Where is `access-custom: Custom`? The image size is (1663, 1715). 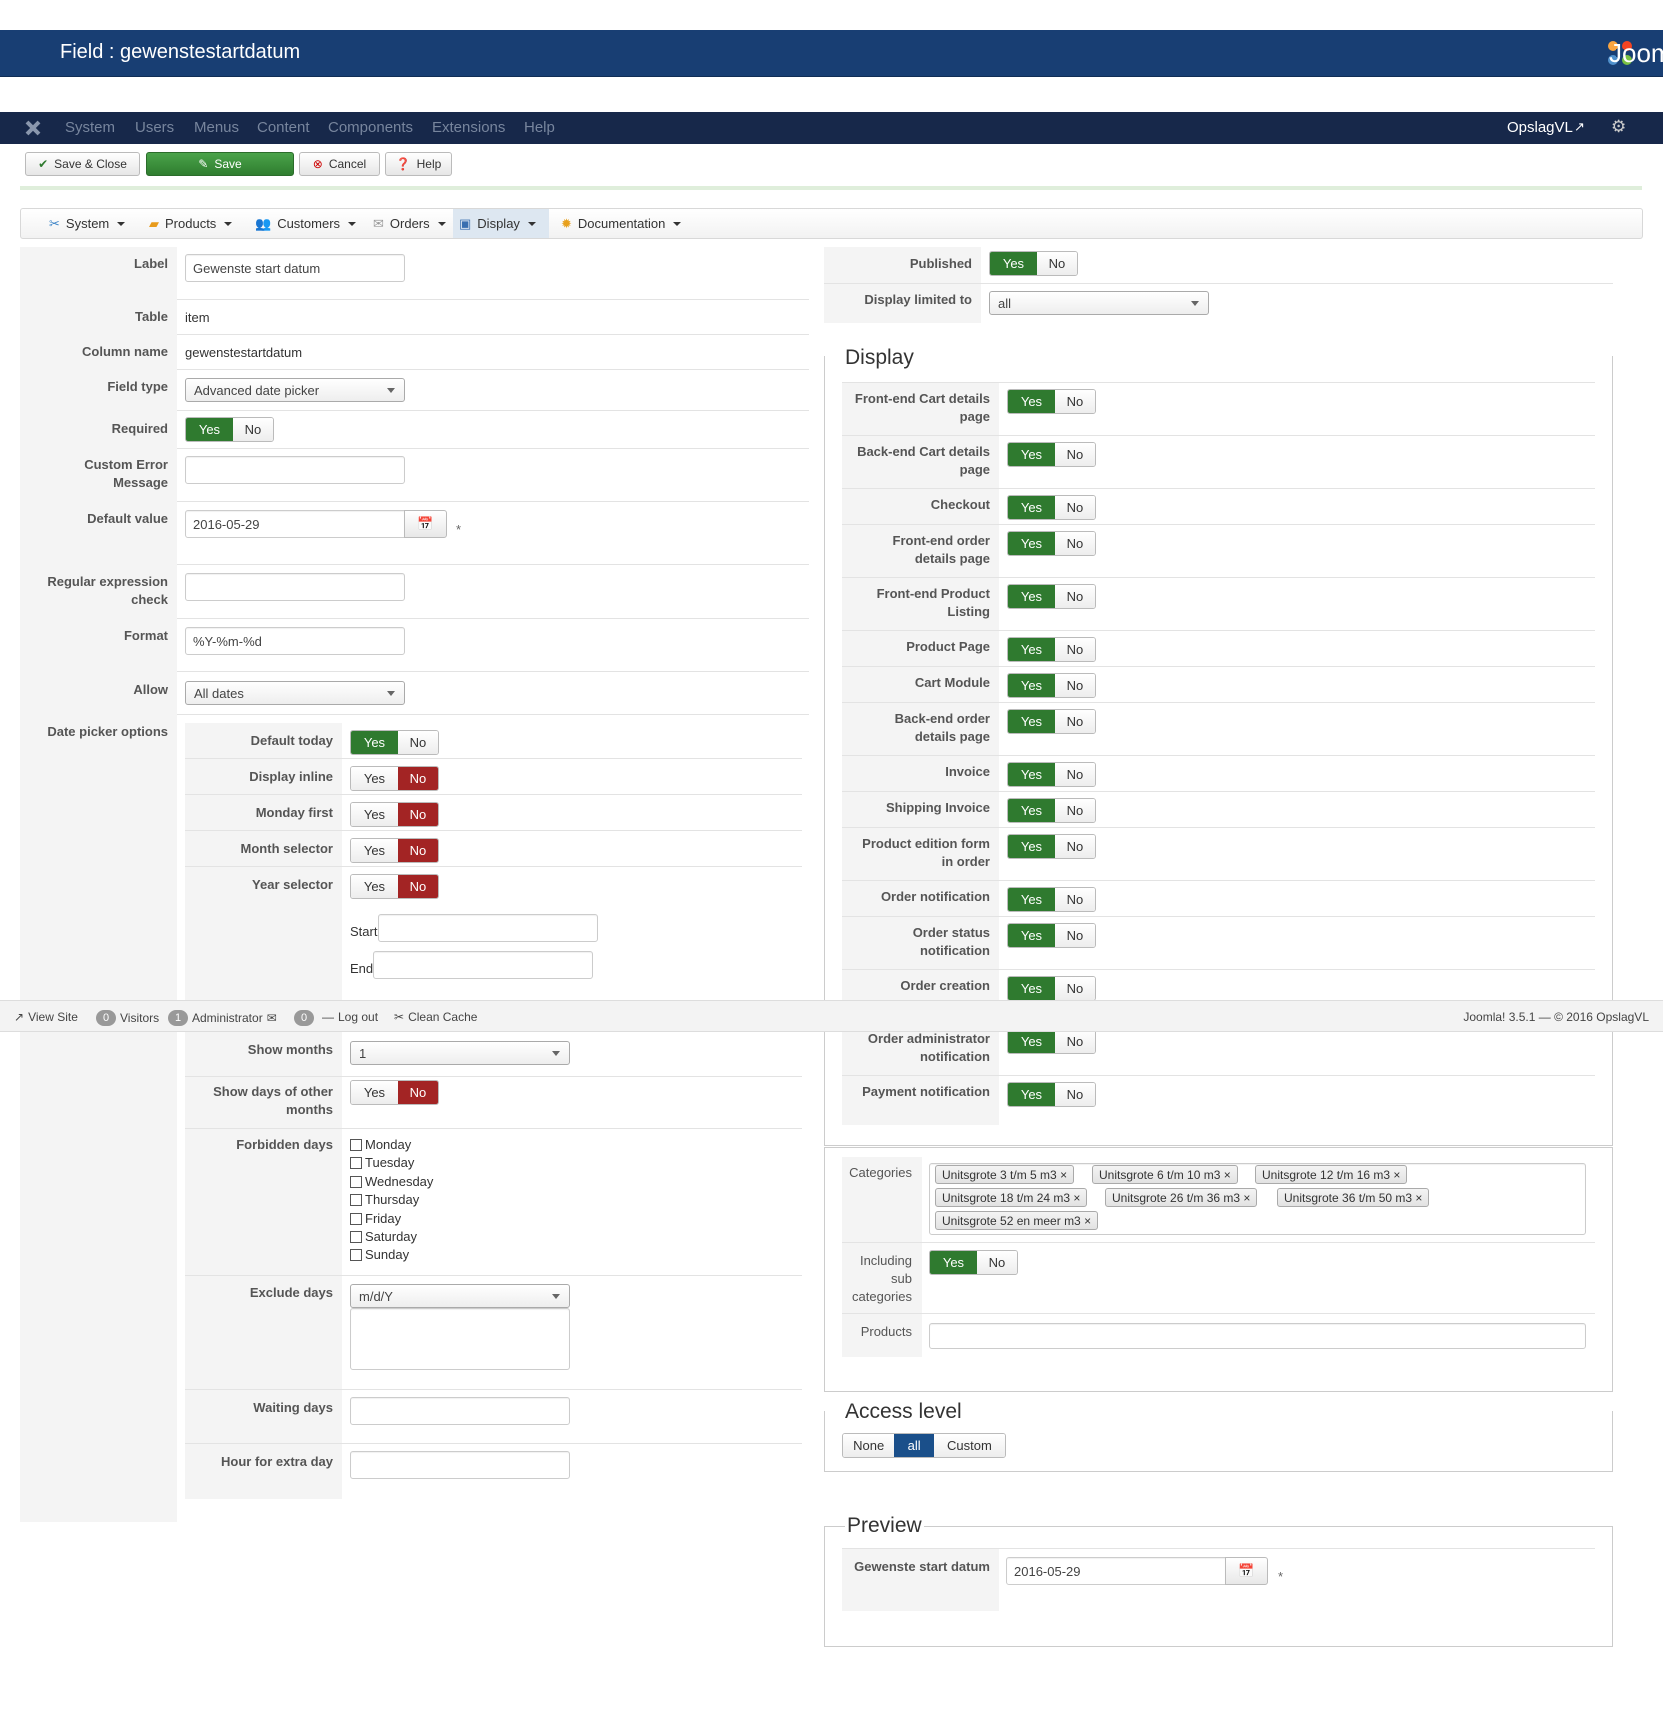 access-custom: Custom is located at coordinates (969, 1445).